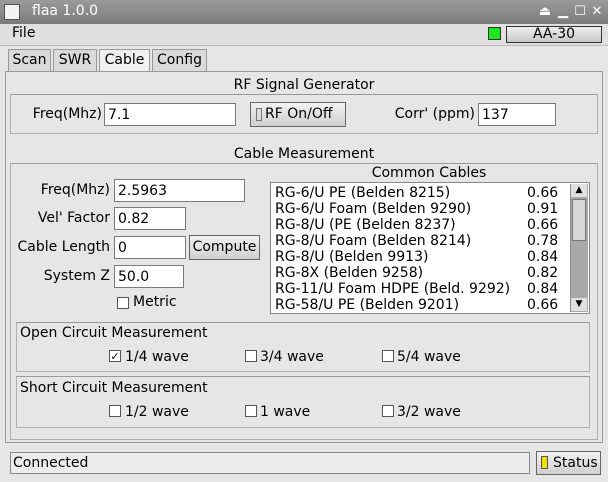 The image size is (608, 482). I want to click on half-wave-label: 1/2 wave, so click(157, 412).